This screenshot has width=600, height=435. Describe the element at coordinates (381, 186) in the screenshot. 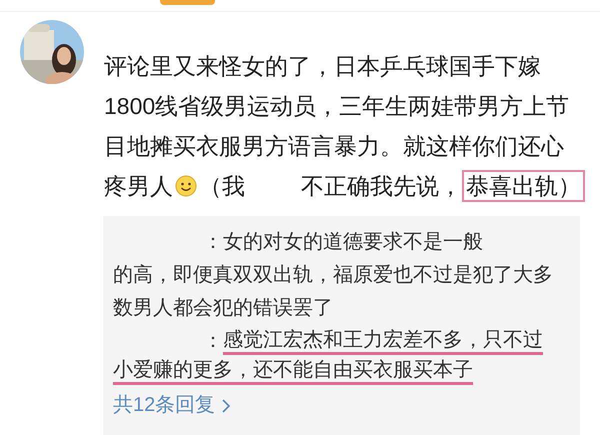

I see `comment-text: 不正确我先说，` at that location.